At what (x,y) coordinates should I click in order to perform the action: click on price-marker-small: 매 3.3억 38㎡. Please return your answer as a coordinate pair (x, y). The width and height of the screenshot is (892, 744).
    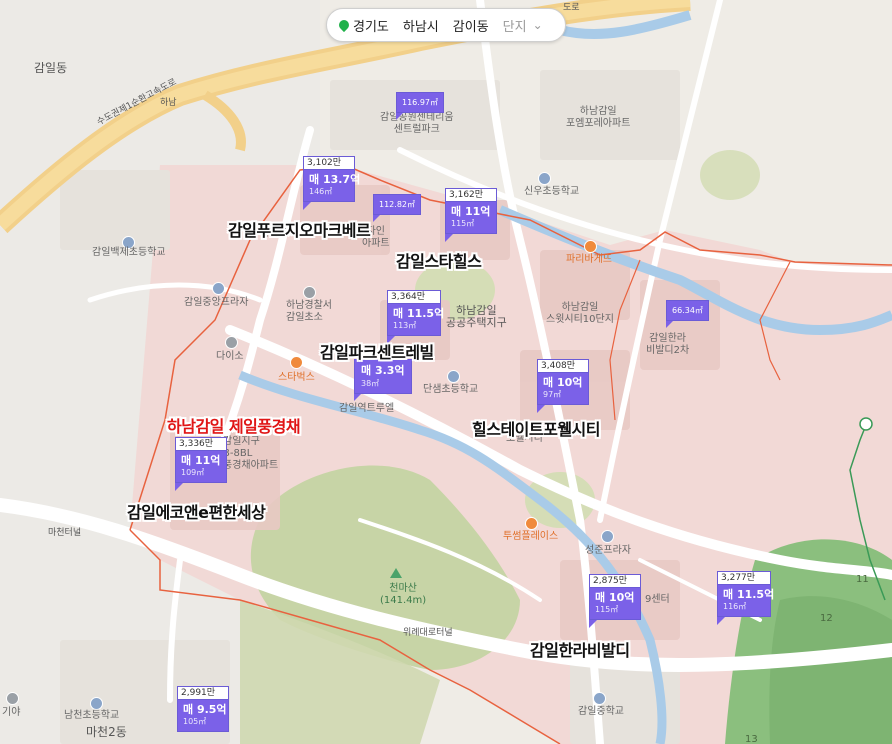
    Looking at the image, I should click on (383, 380).